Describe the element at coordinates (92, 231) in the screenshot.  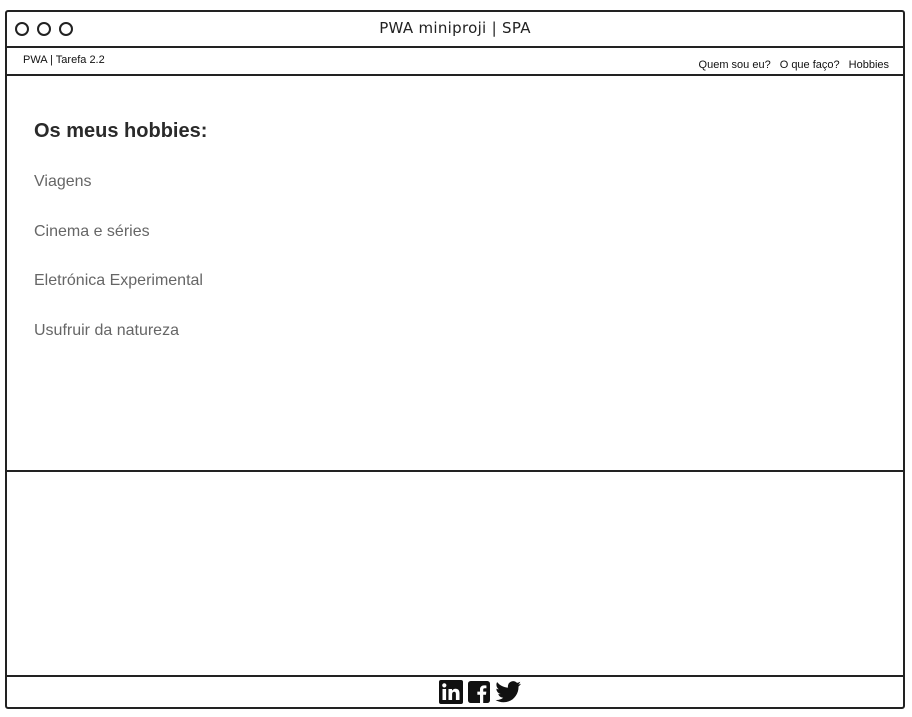
I see `list-item: Cinema e séries` at that location.